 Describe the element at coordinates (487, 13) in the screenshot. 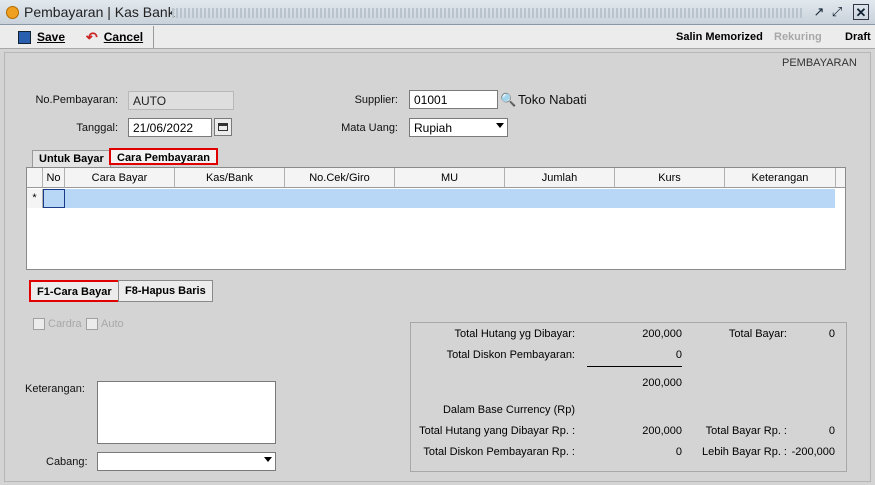

I see `titlebar-grip` at that location.